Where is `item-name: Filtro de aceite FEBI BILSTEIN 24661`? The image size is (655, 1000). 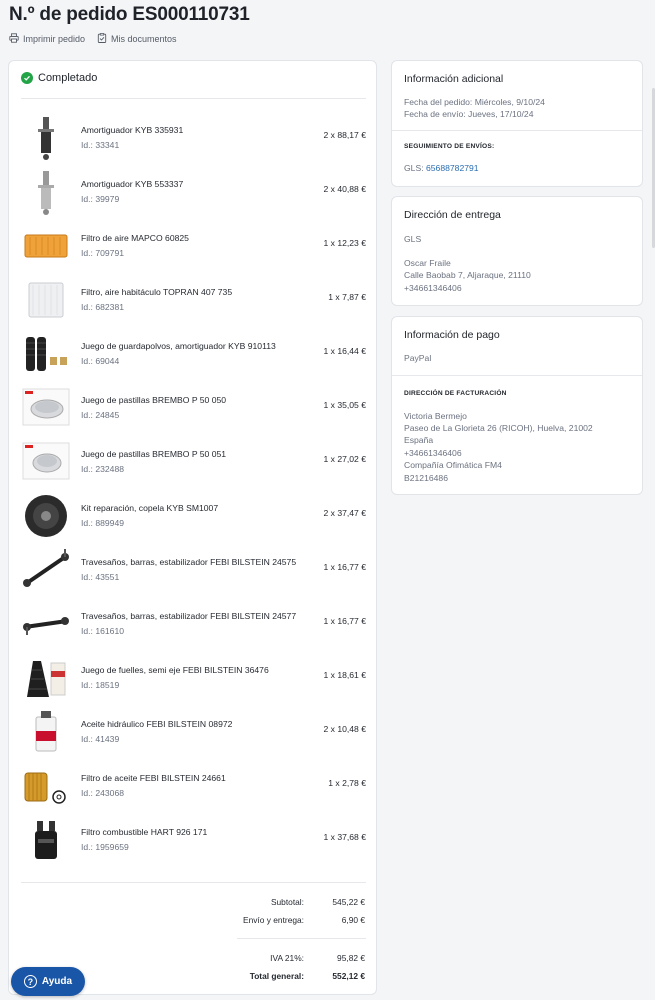
item-name: Filtro de aceite FEBI BILSTEIN 24661 is located at coordinates (153, 778).